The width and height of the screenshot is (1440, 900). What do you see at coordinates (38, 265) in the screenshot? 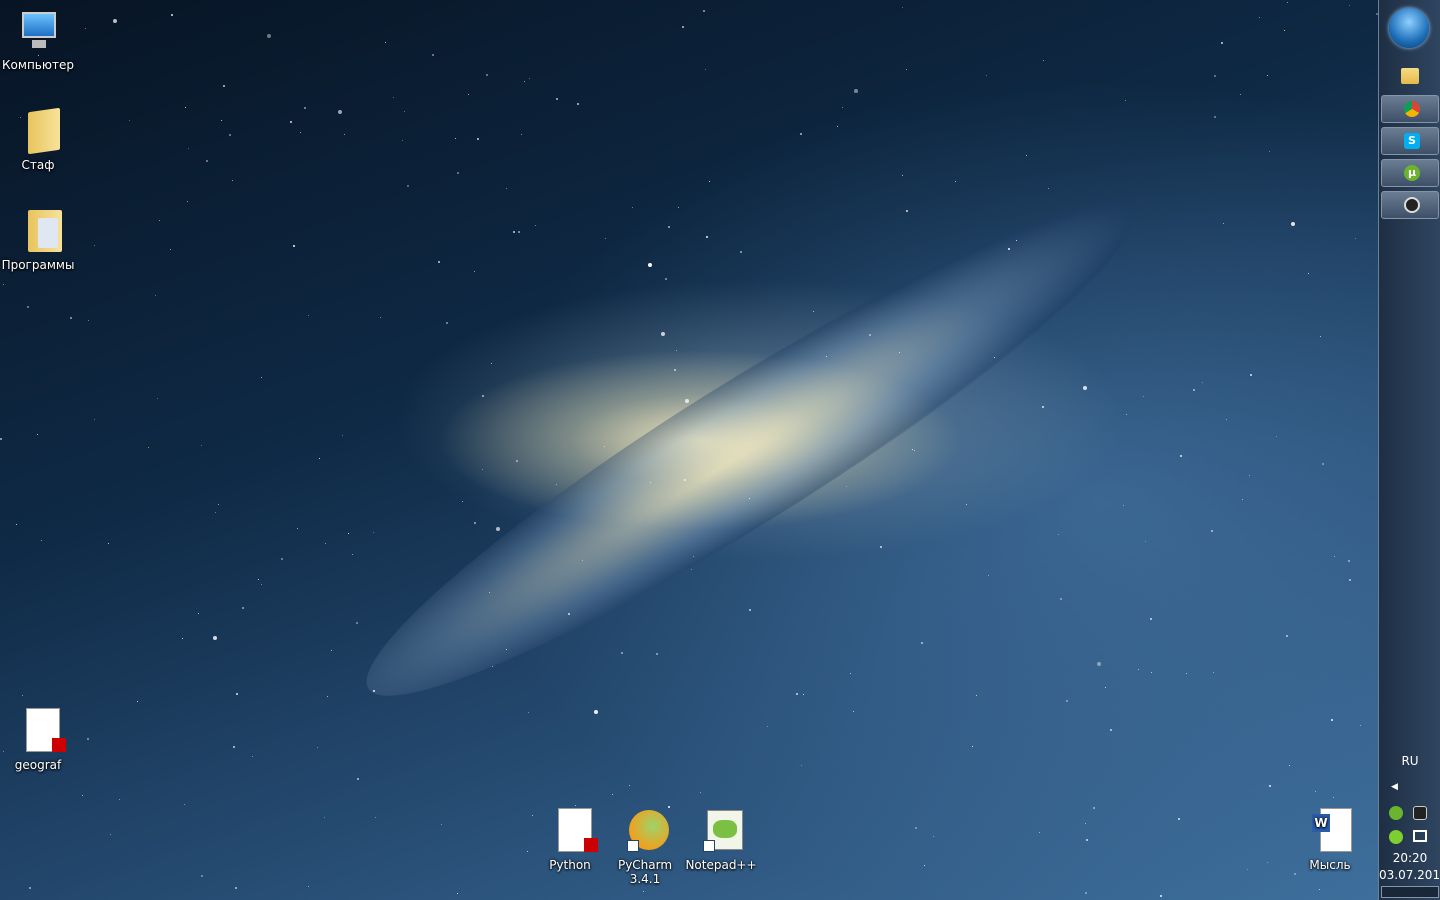
I see `icon-label: Программы` at bounding box center [38, 265].